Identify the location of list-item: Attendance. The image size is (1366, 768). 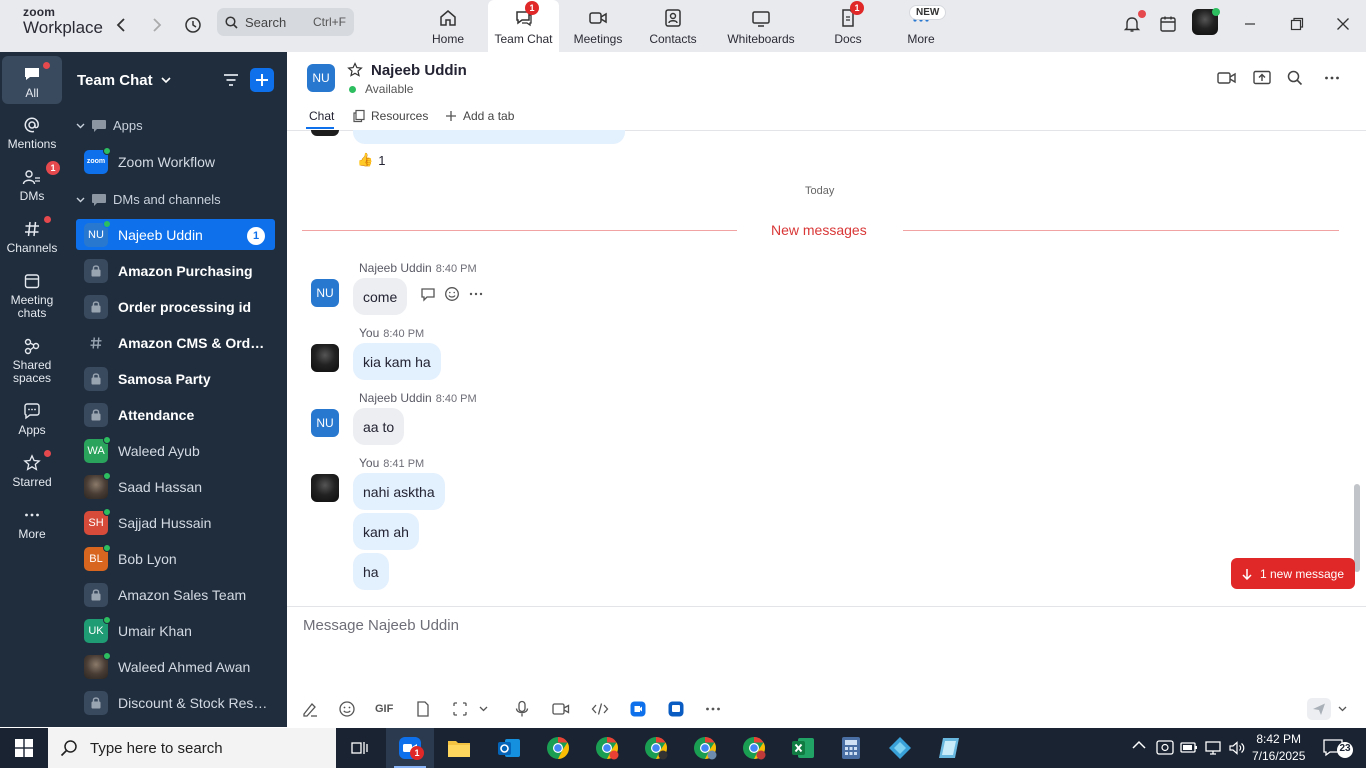
(175, 414).